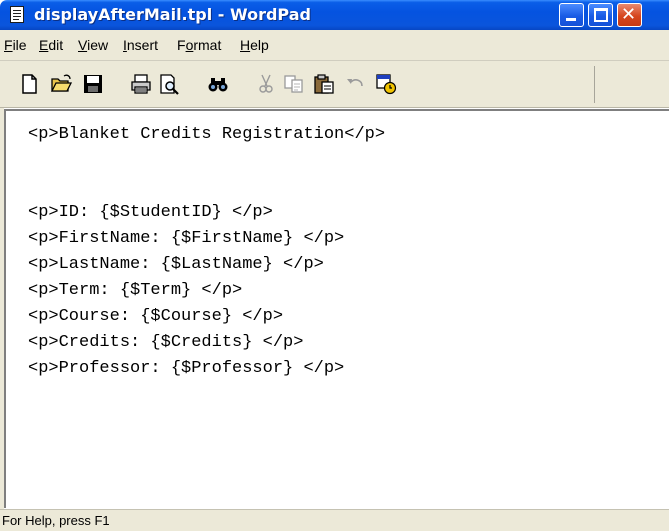 Image resolution: width=669 pixels, height=531 pixels. I want to click on menu-bar: File Edit View Insert Format Help, so click(334, 45).